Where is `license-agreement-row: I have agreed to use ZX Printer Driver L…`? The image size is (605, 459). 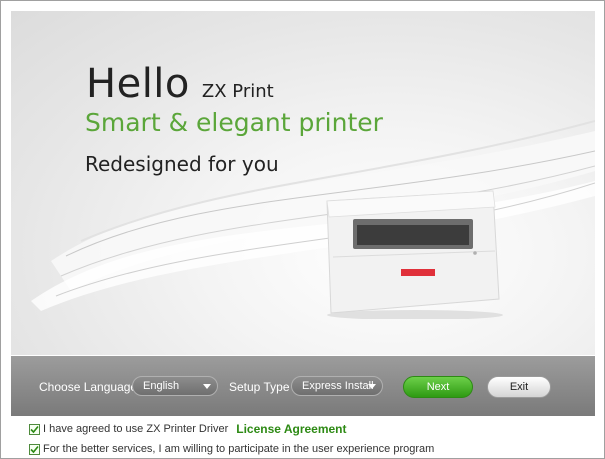
license-agreement-row: I have agreed to use ZX Printer Driver L… is located at coordinates (188, 429).